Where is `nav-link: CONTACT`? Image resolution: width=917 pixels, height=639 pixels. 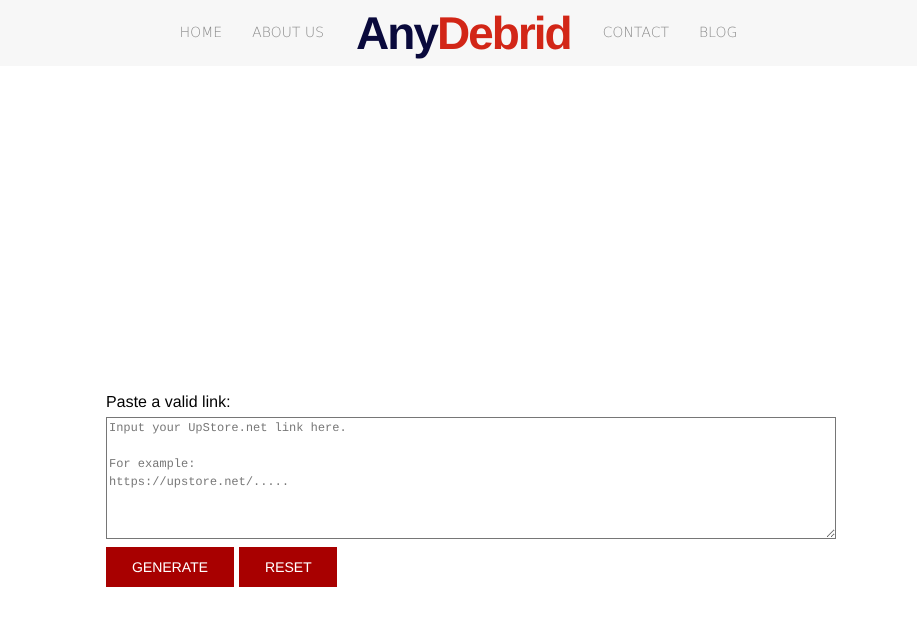 nav-link: CONTACT is located at coordinates (636, 33).